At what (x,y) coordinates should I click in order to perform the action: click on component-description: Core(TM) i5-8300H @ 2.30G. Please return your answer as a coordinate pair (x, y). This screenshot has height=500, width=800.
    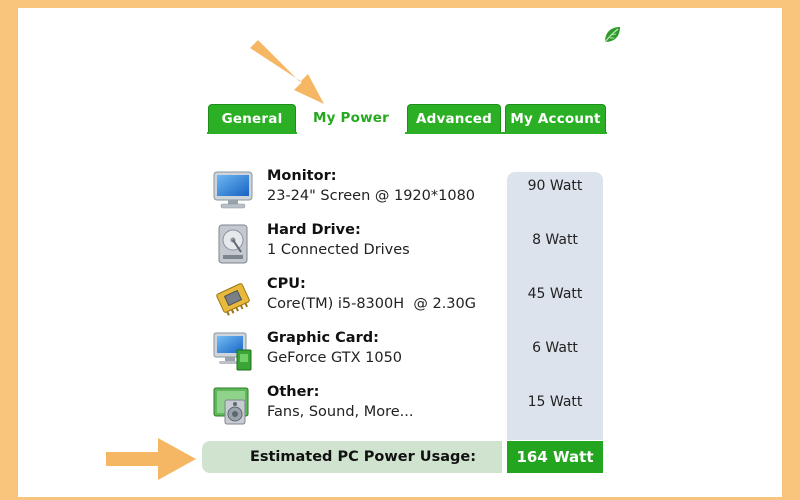
    Looking at the image, I should click on (371, 304).